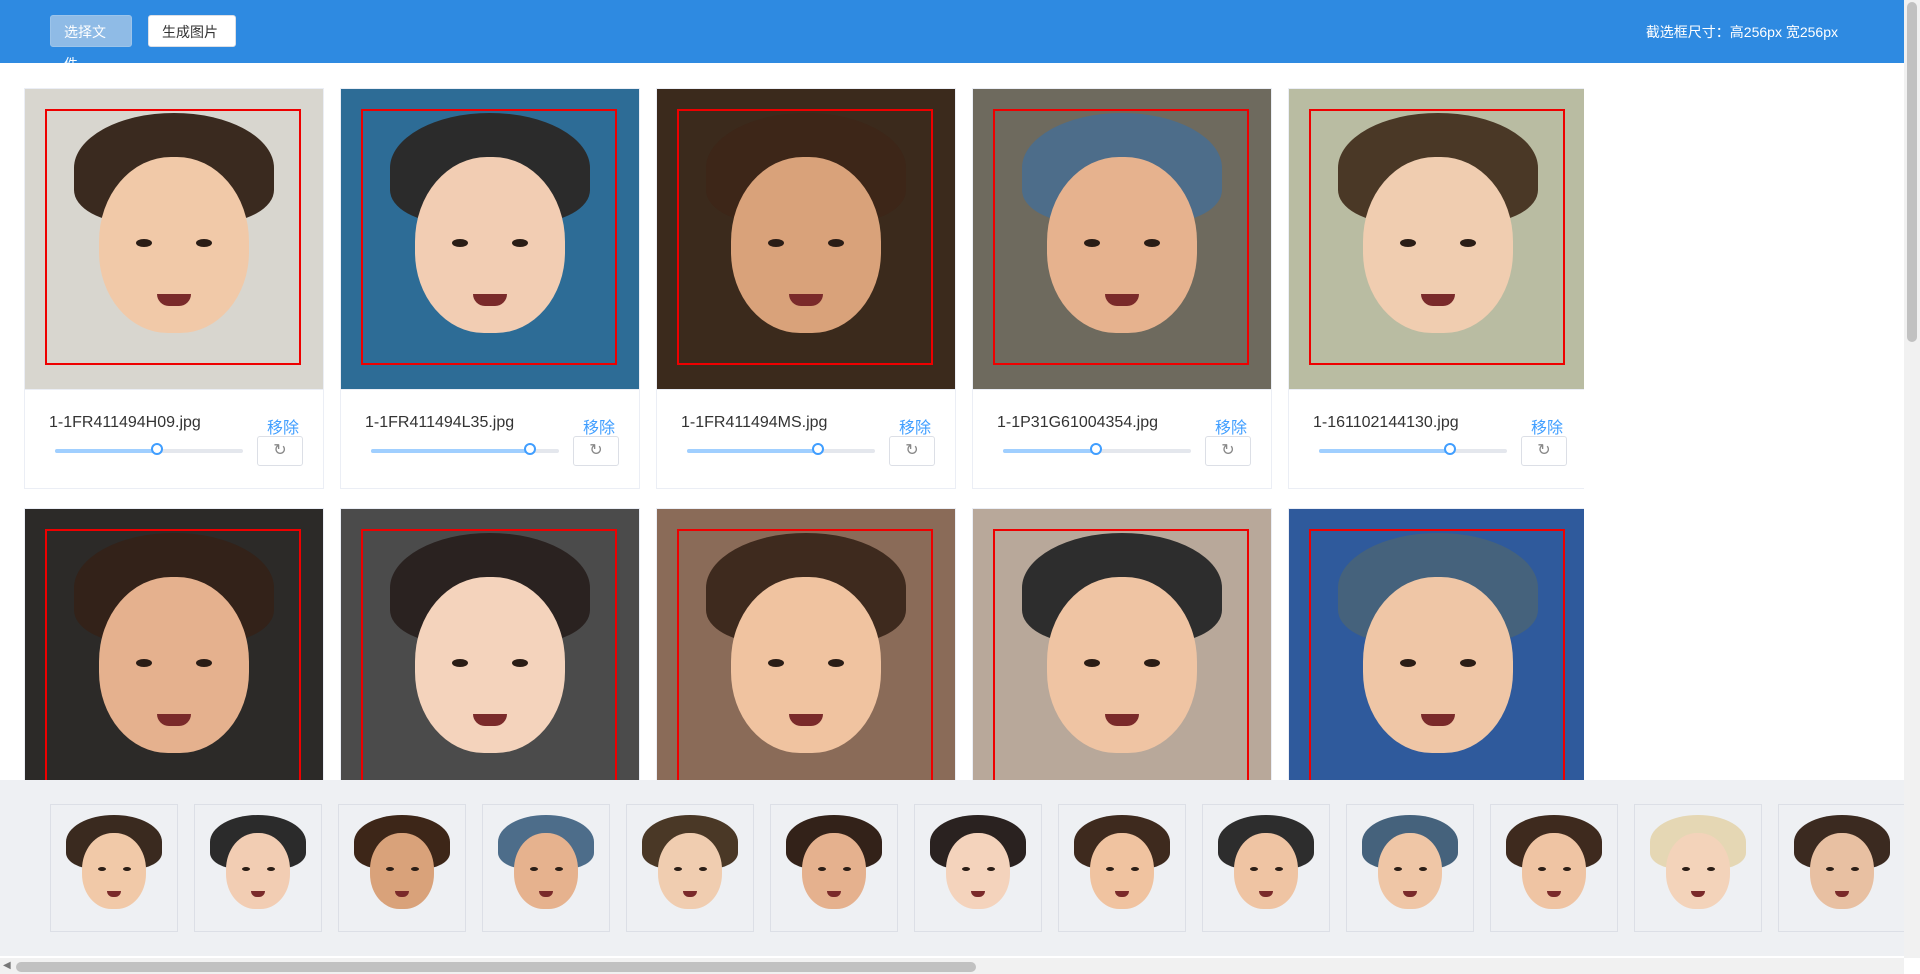 This screenshot has height=974, width=1920. I want to click on horizontal-scrollbar: ◀, so click(952, 966).